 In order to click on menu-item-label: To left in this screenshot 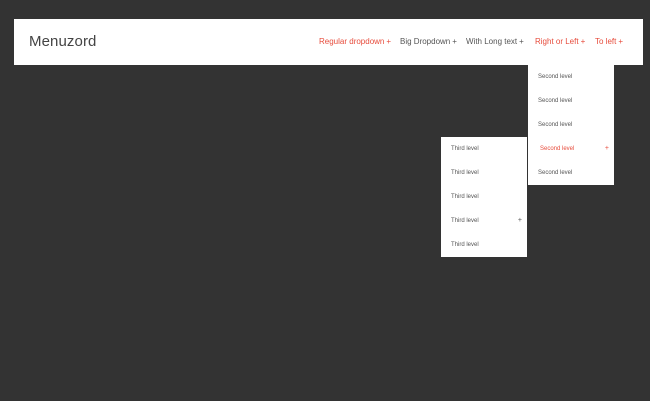, I will do `click(606, 41)`.